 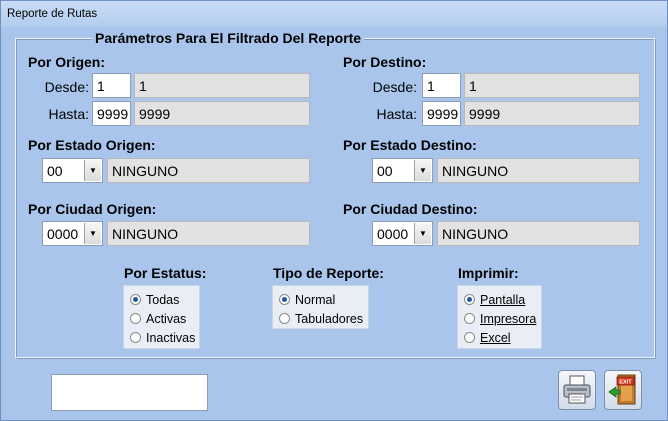 I want to click on tipo-reporte-label: Tipo de Reporte:, so click(x=328, y=273).